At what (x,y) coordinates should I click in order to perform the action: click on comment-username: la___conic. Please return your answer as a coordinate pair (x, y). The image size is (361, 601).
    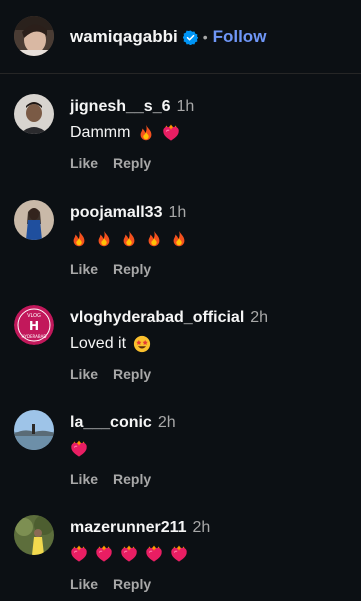
    Looking at the image, I should click on (111, 423).